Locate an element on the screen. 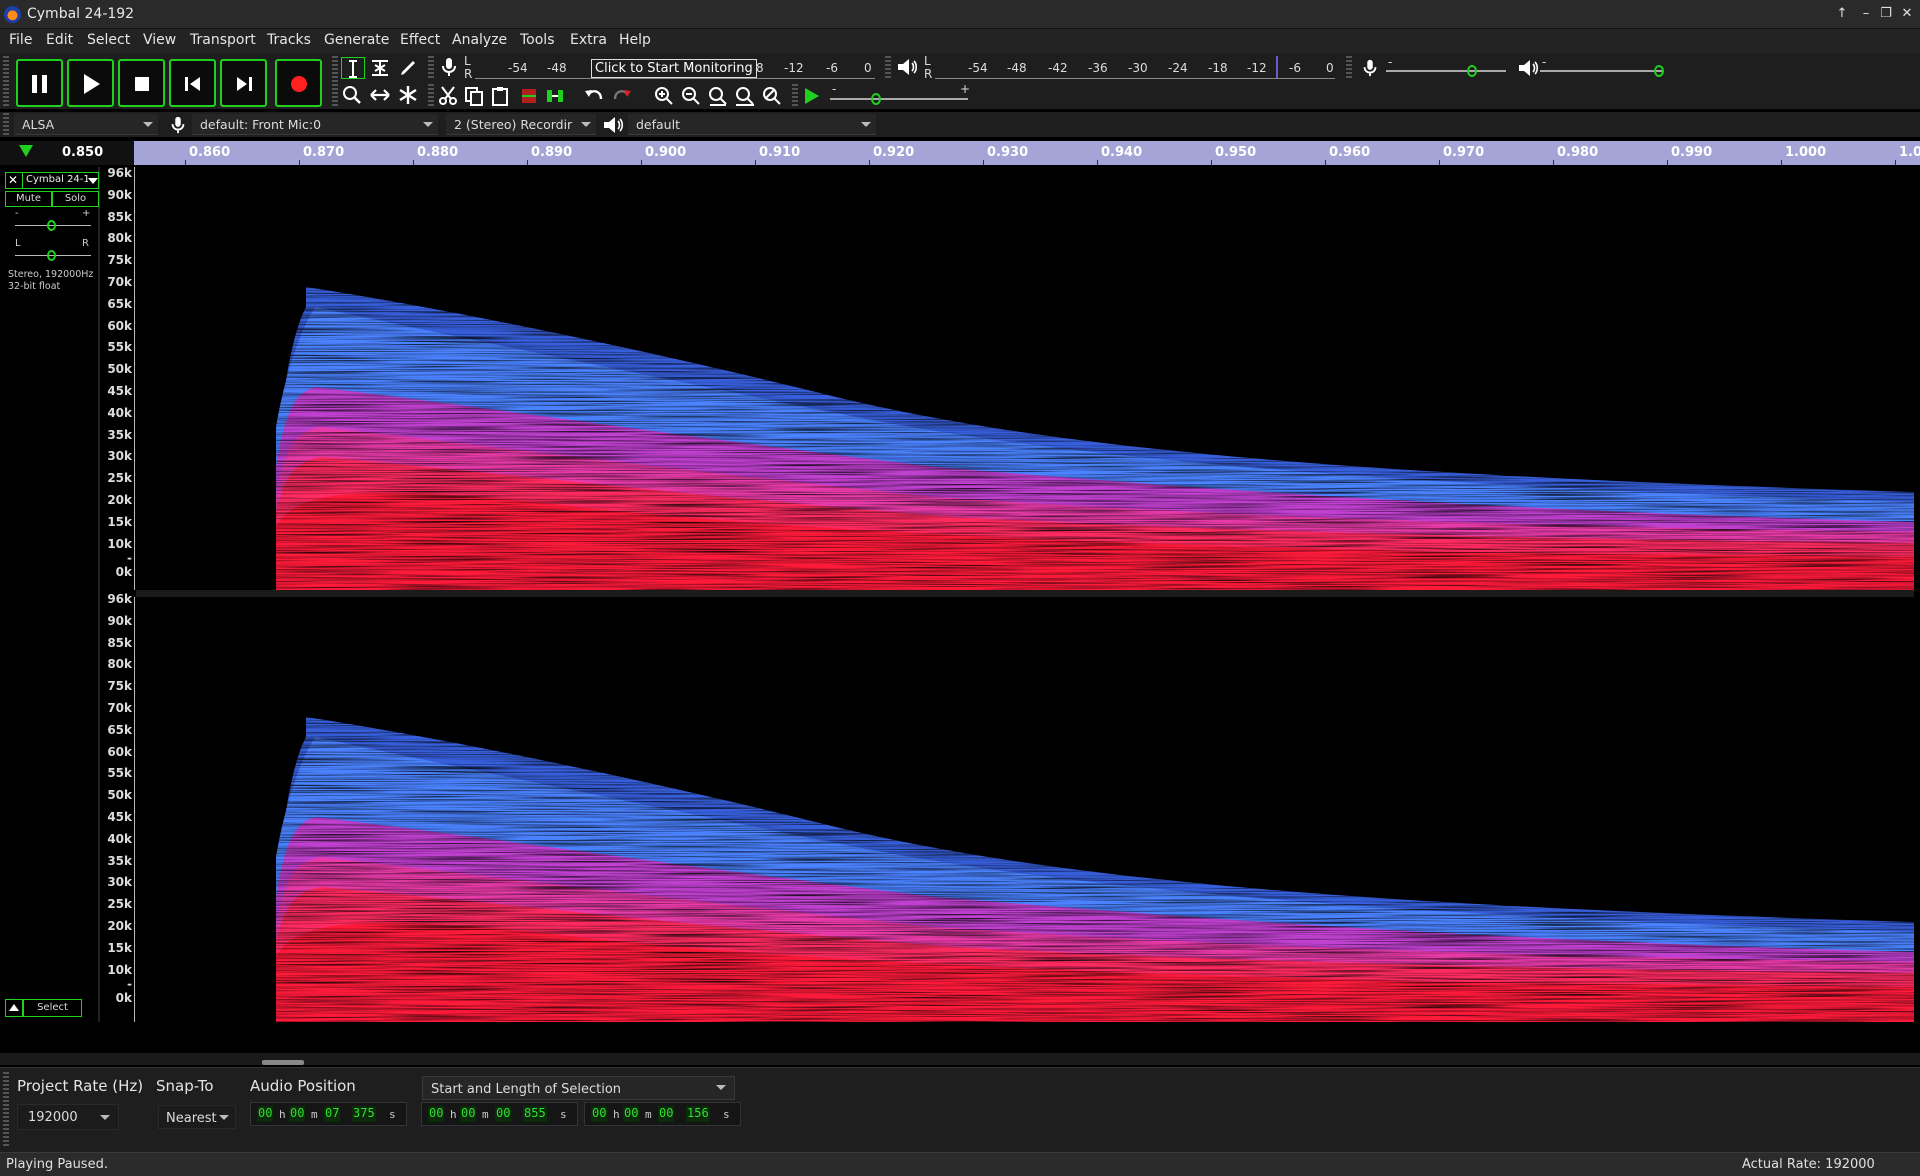 The width and height of the screenshot is (1920, 1176). playback-volume-icon is located at coordinates (1528, 68).